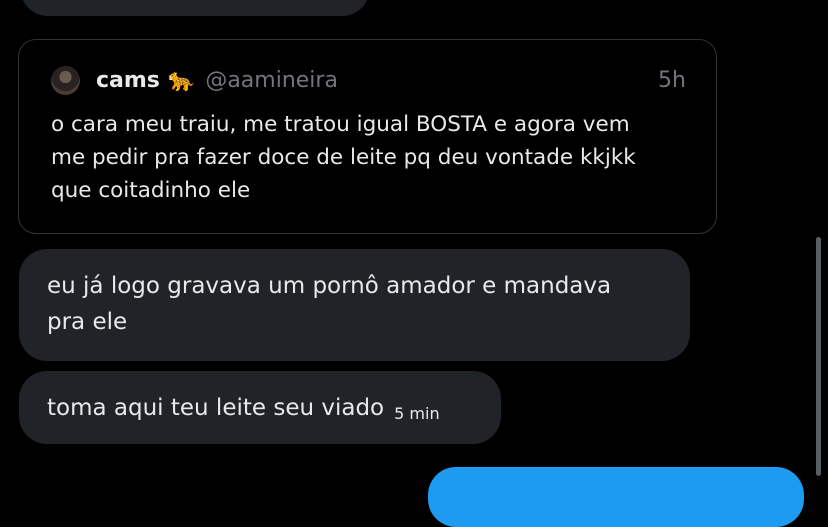  Describe the element at coordinates (128, 80) in the screenshot. I see `display-name: cams` at that location.